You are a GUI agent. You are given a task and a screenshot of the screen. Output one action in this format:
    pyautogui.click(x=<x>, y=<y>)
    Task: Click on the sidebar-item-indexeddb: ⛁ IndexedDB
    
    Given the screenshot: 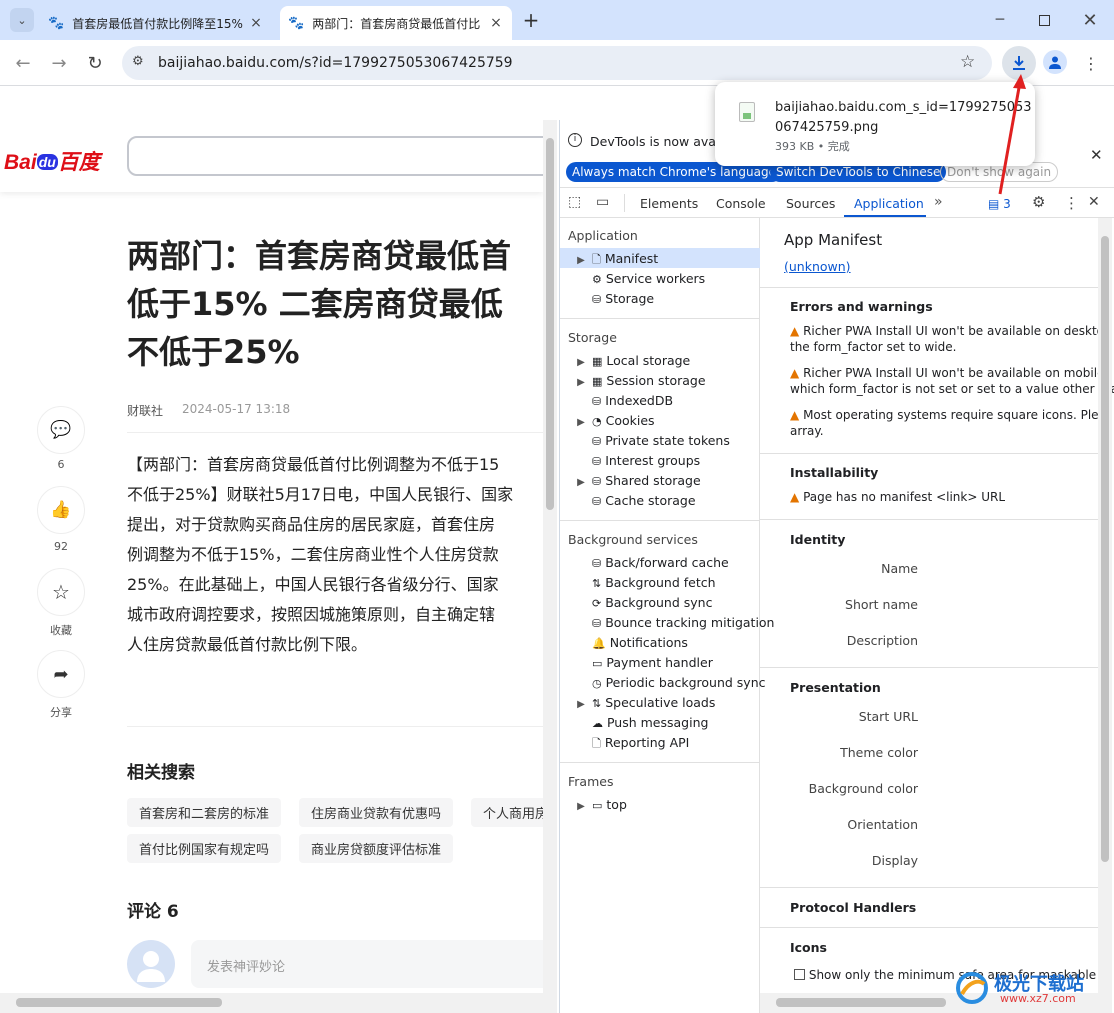 What is the action you would take?
    pyautogui.click(x=632, y=400)
    